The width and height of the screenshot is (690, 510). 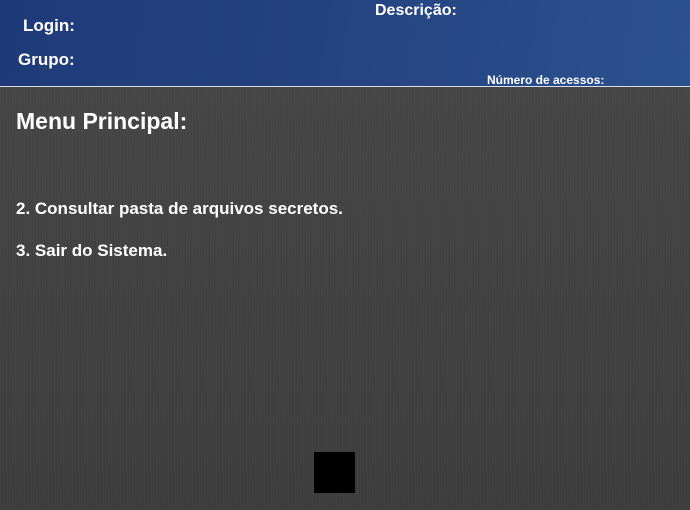 What do you see at coordinates (46, 59) in the screenshot?
I see `group-label: Grupo:` at bounding box center [46, 59].